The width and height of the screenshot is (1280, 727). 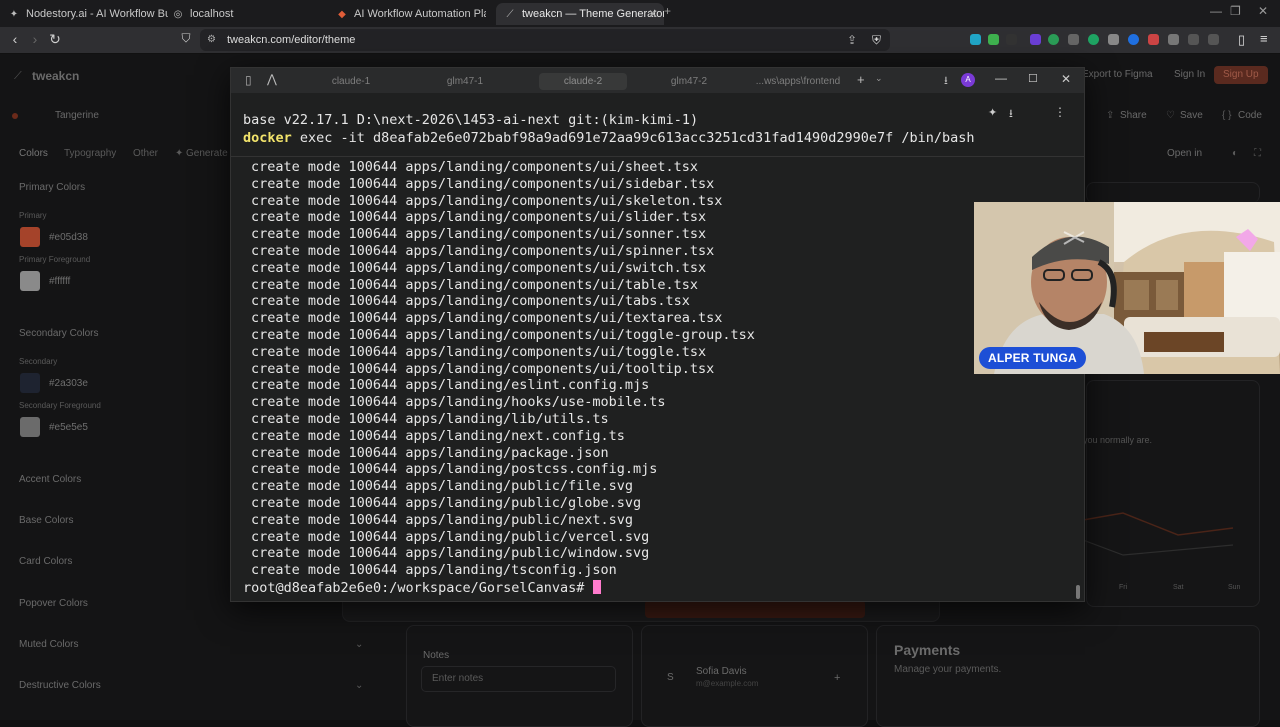 What do you see at coordinates (1241, 74) in the screenshot?
I see `sign-up-label: Sign Up` at bounding box center [1241, 74].